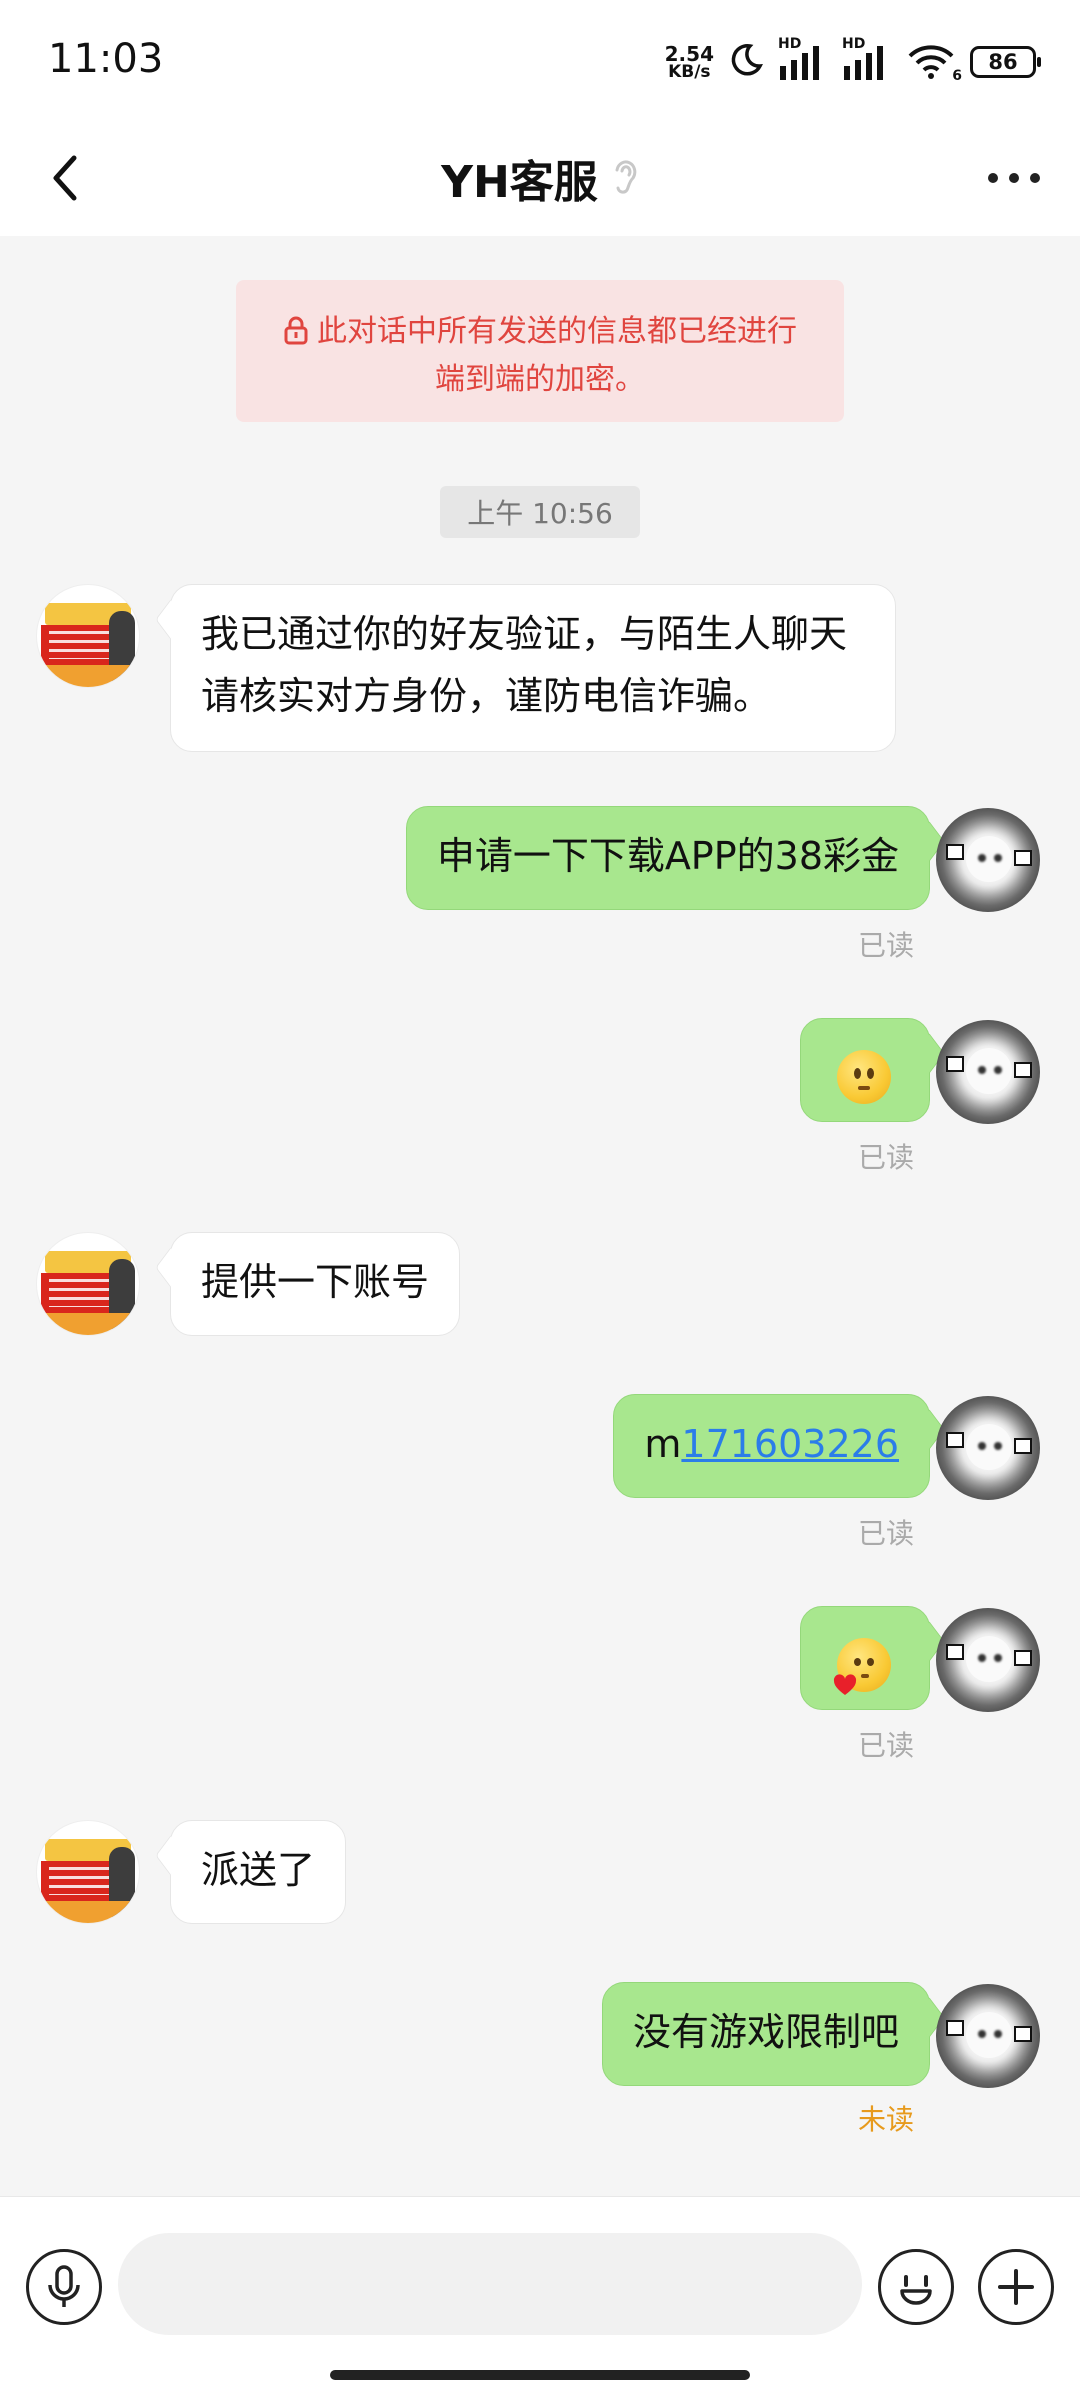 This screenshot has height=2400, width=1080. What do you see at coordinates (957, 76) in the screenshot?
I see `wifi-sub-label: 6` at bounding box center [957, 76].